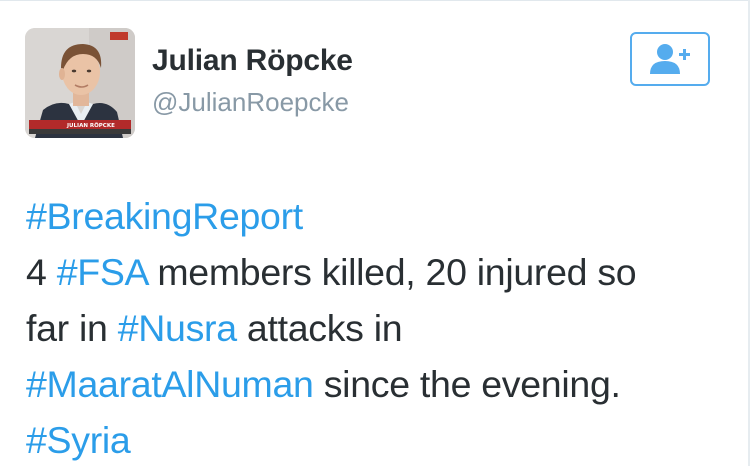 The image size is (750, 468). I want to click on tweet-text-segment: members killed, 20 injured so, so click(392, 272).